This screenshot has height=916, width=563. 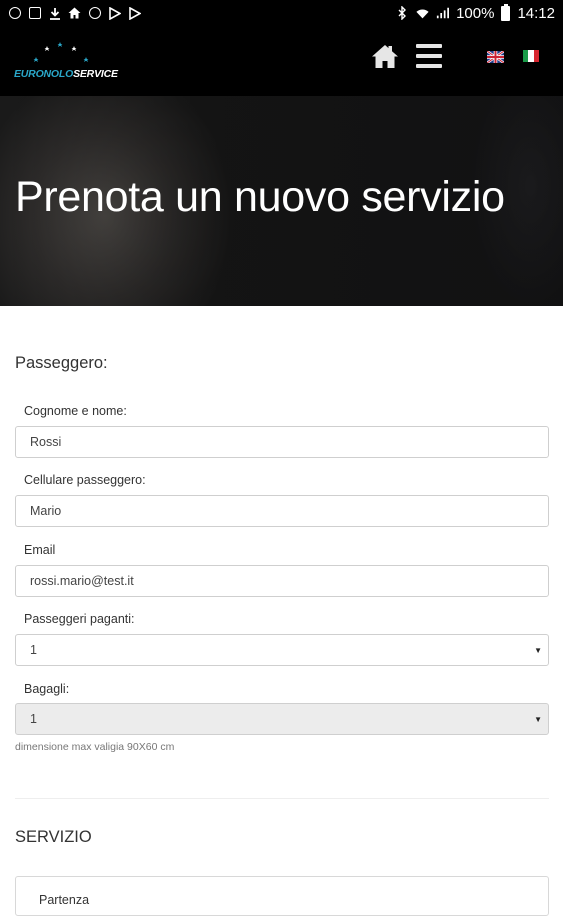 What do you see at coordinates (14, 13) in the screenshot?
I see `whatsapp-icon` at bounding box center [14, 13].